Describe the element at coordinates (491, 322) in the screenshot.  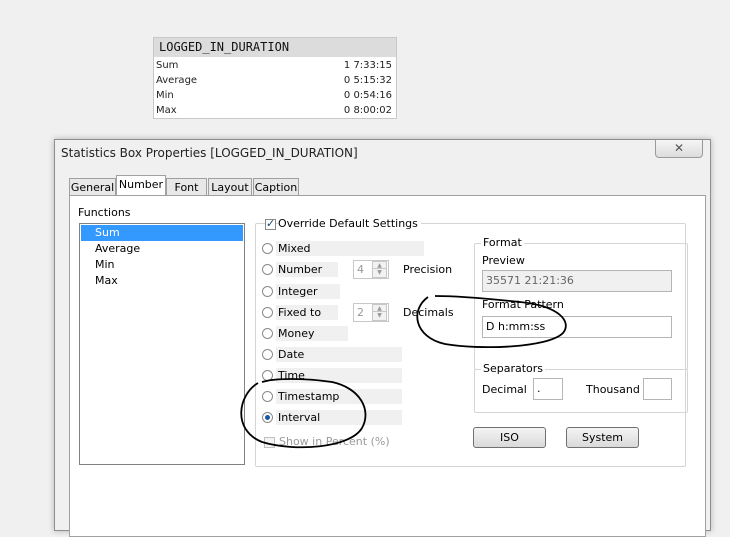
I see `annotation-circle-format-pattern` at that location.